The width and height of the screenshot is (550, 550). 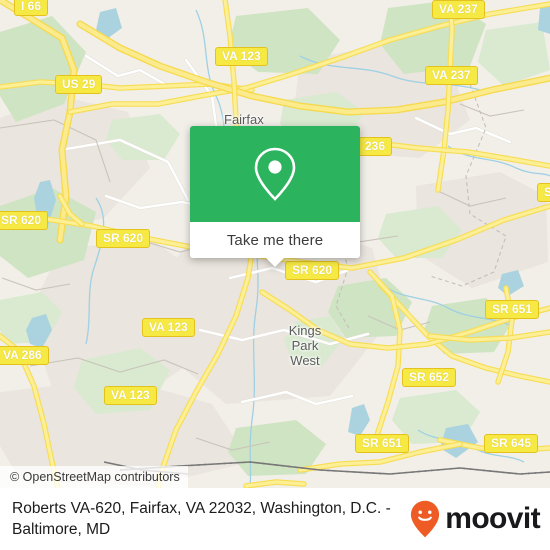 What do you see at coordinates (31, 8) in the screenshot?
I see `road-shield-i-66: I 66` at bounding box center [31, 8].